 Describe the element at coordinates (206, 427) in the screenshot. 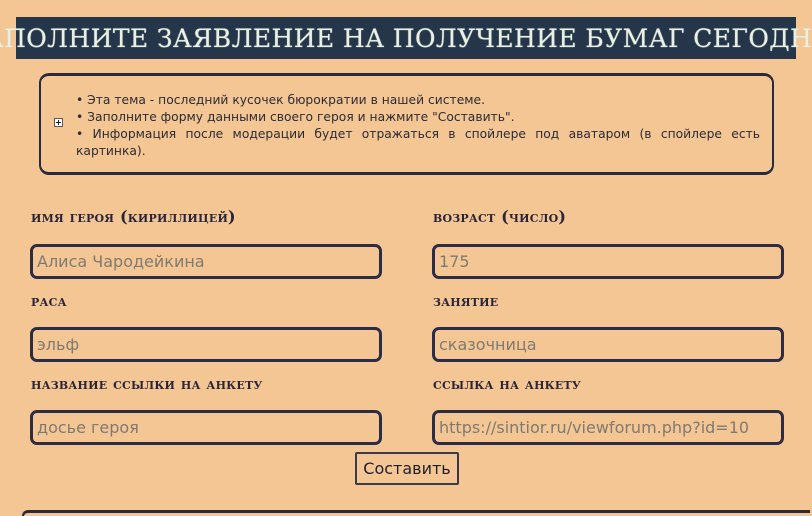

I see `link-title-input` at that location.